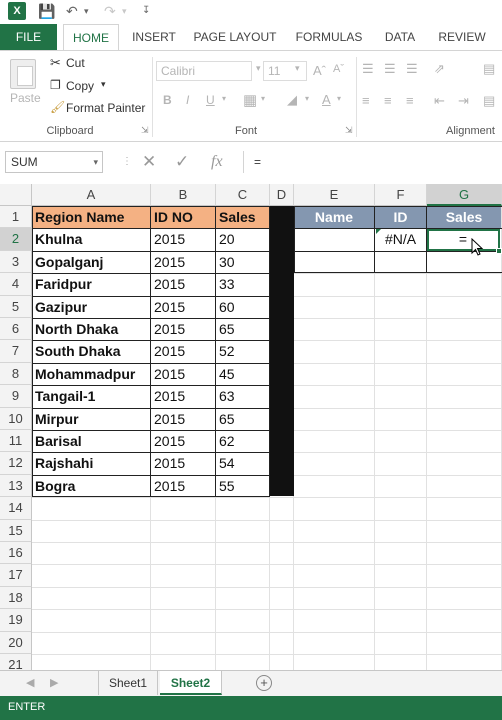  I want to click on redo-icon: ↷, so click(110, 11).